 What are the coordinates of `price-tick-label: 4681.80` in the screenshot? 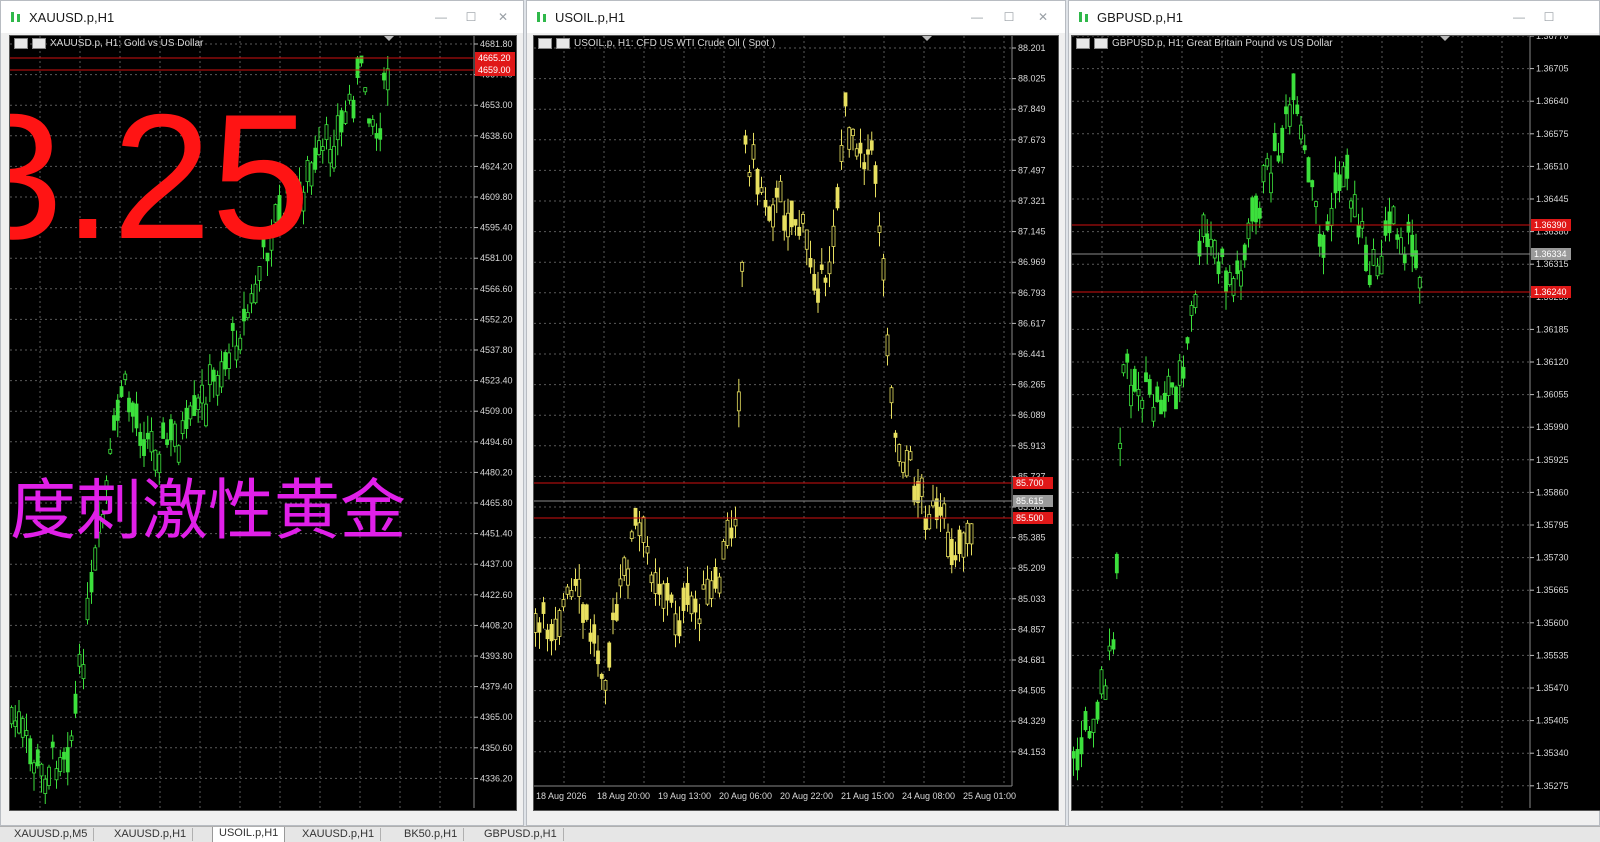 It's located at (496, 44).